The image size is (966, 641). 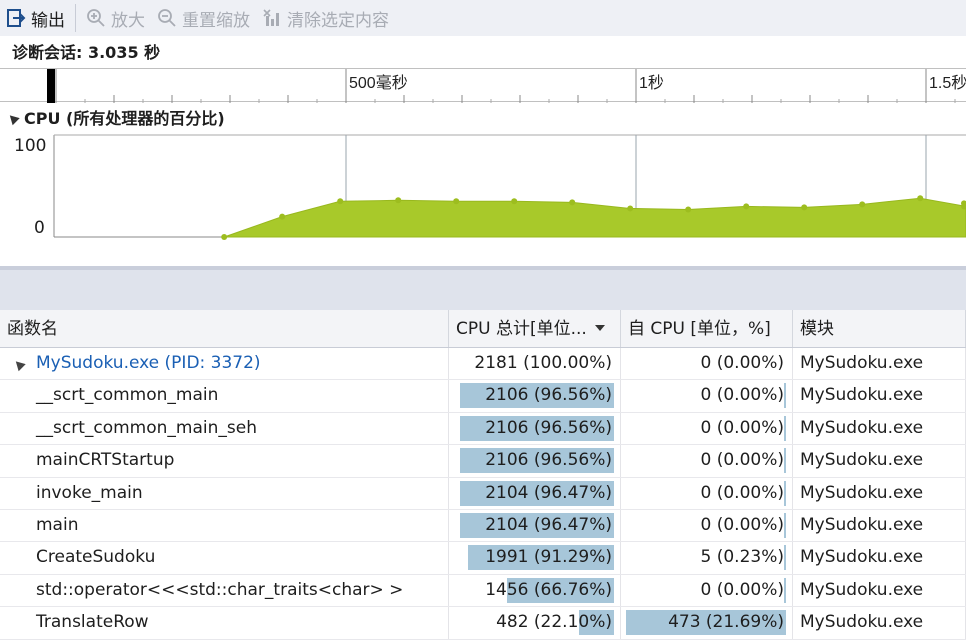 I want to click on function-name: CreateSudoku, so click(x=96, y=557).